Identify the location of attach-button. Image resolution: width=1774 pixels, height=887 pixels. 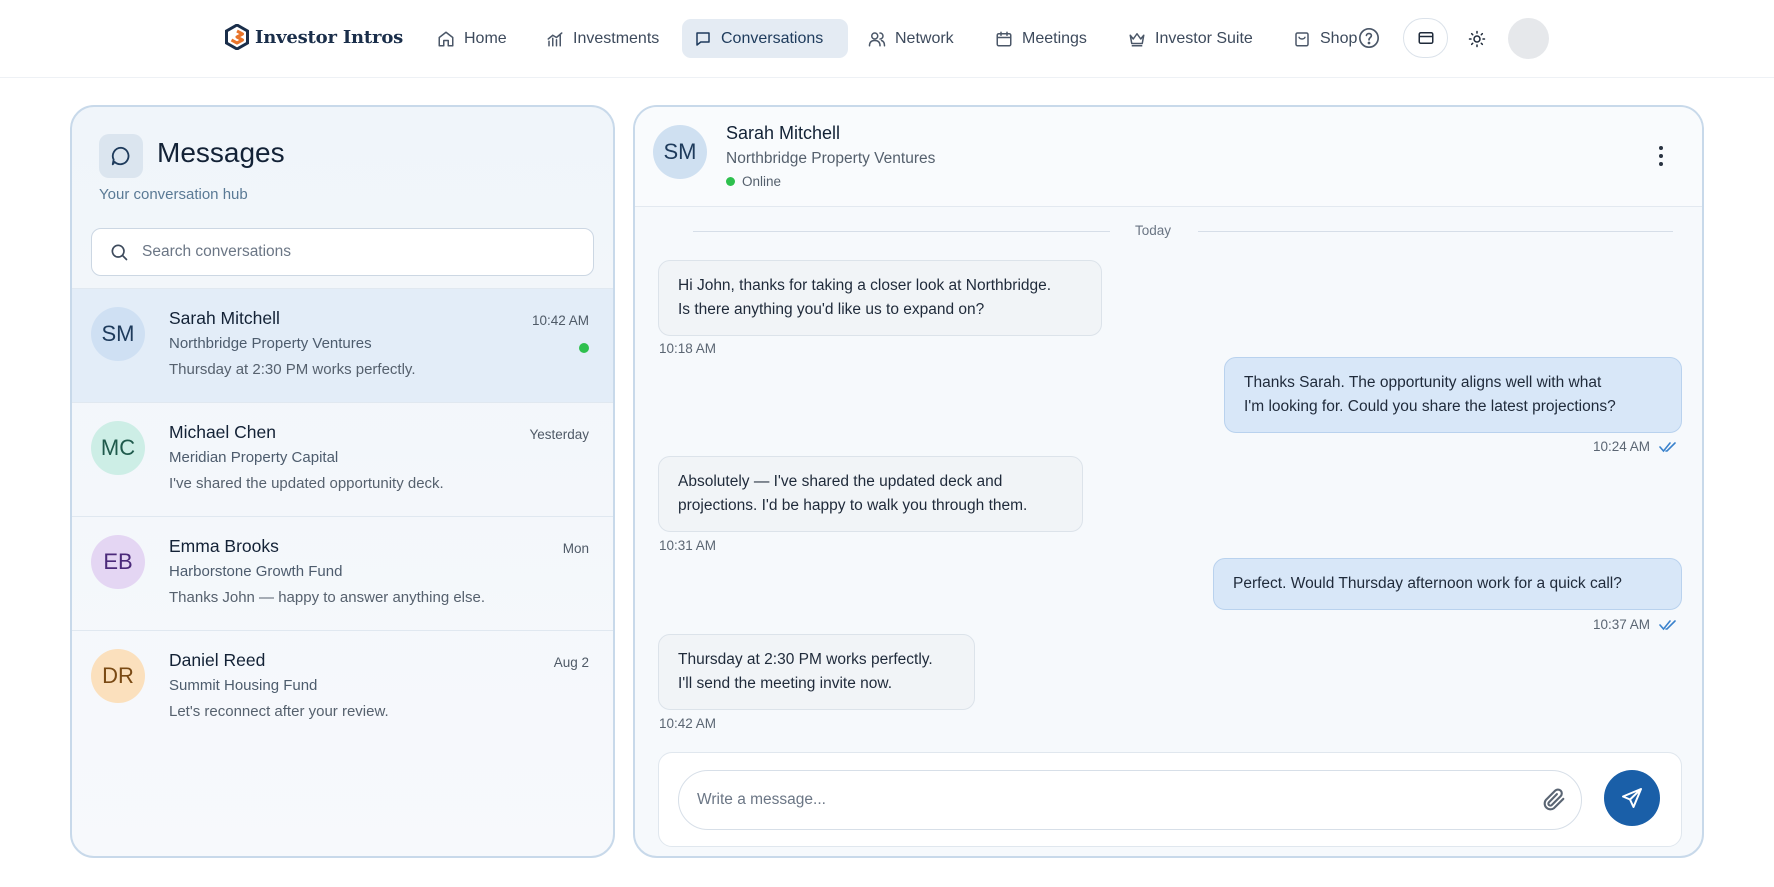
(1554, 800).